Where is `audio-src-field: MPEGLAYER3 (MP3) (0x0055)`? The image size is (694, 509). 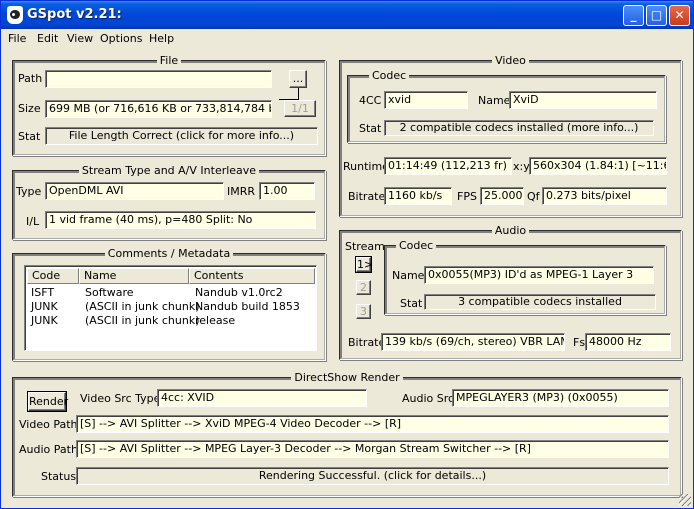
audio-src-field: MPEGLAYER3 (MP3) (0x0055) is located at coordinates (560, 398).